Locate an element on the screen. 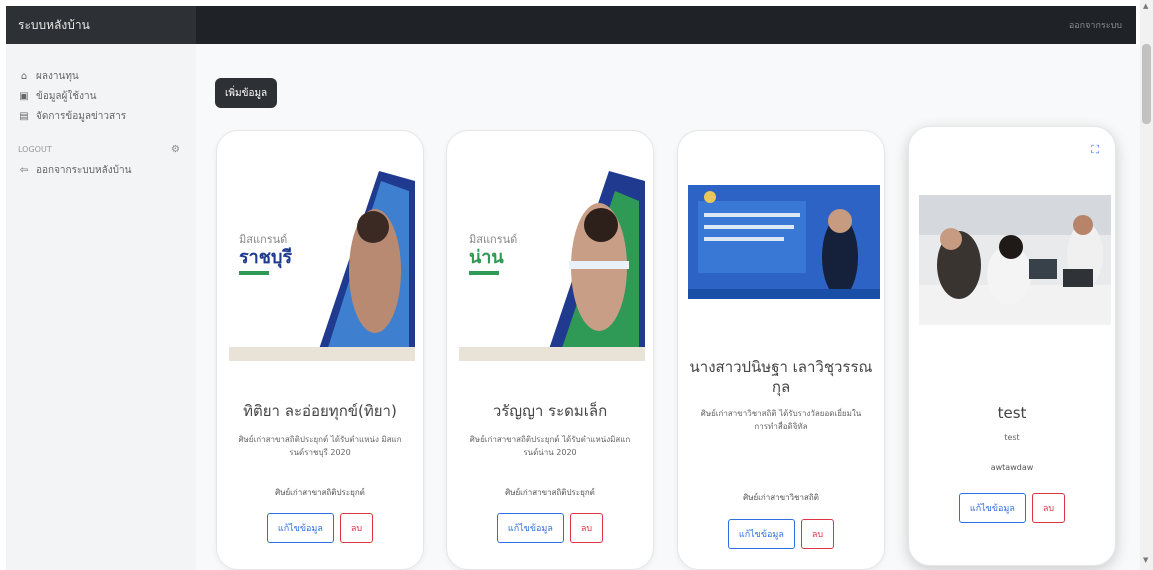 The image size is (1153, 570). logout-icon: ⇦ is located at coordinates (24, 170).